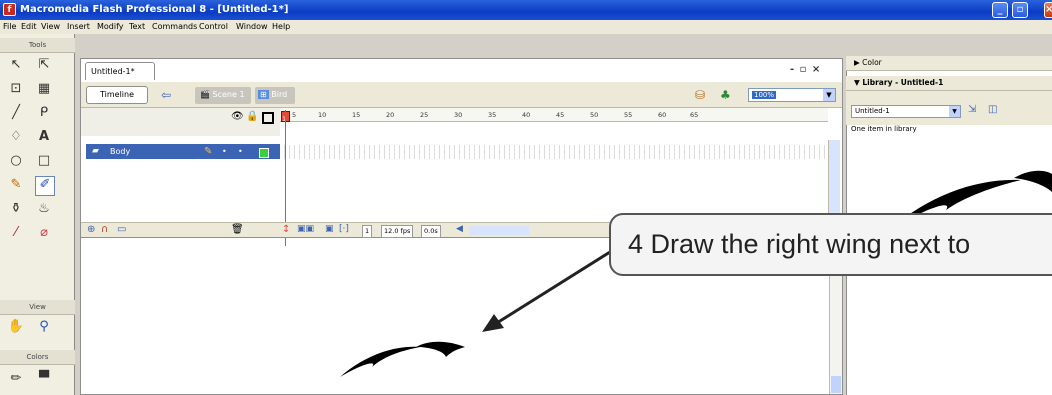  What do you see at coordinates (44, 113) in the screenshot?
I see `lasso-icon: ᑭ` at bounding box center [44, 113].